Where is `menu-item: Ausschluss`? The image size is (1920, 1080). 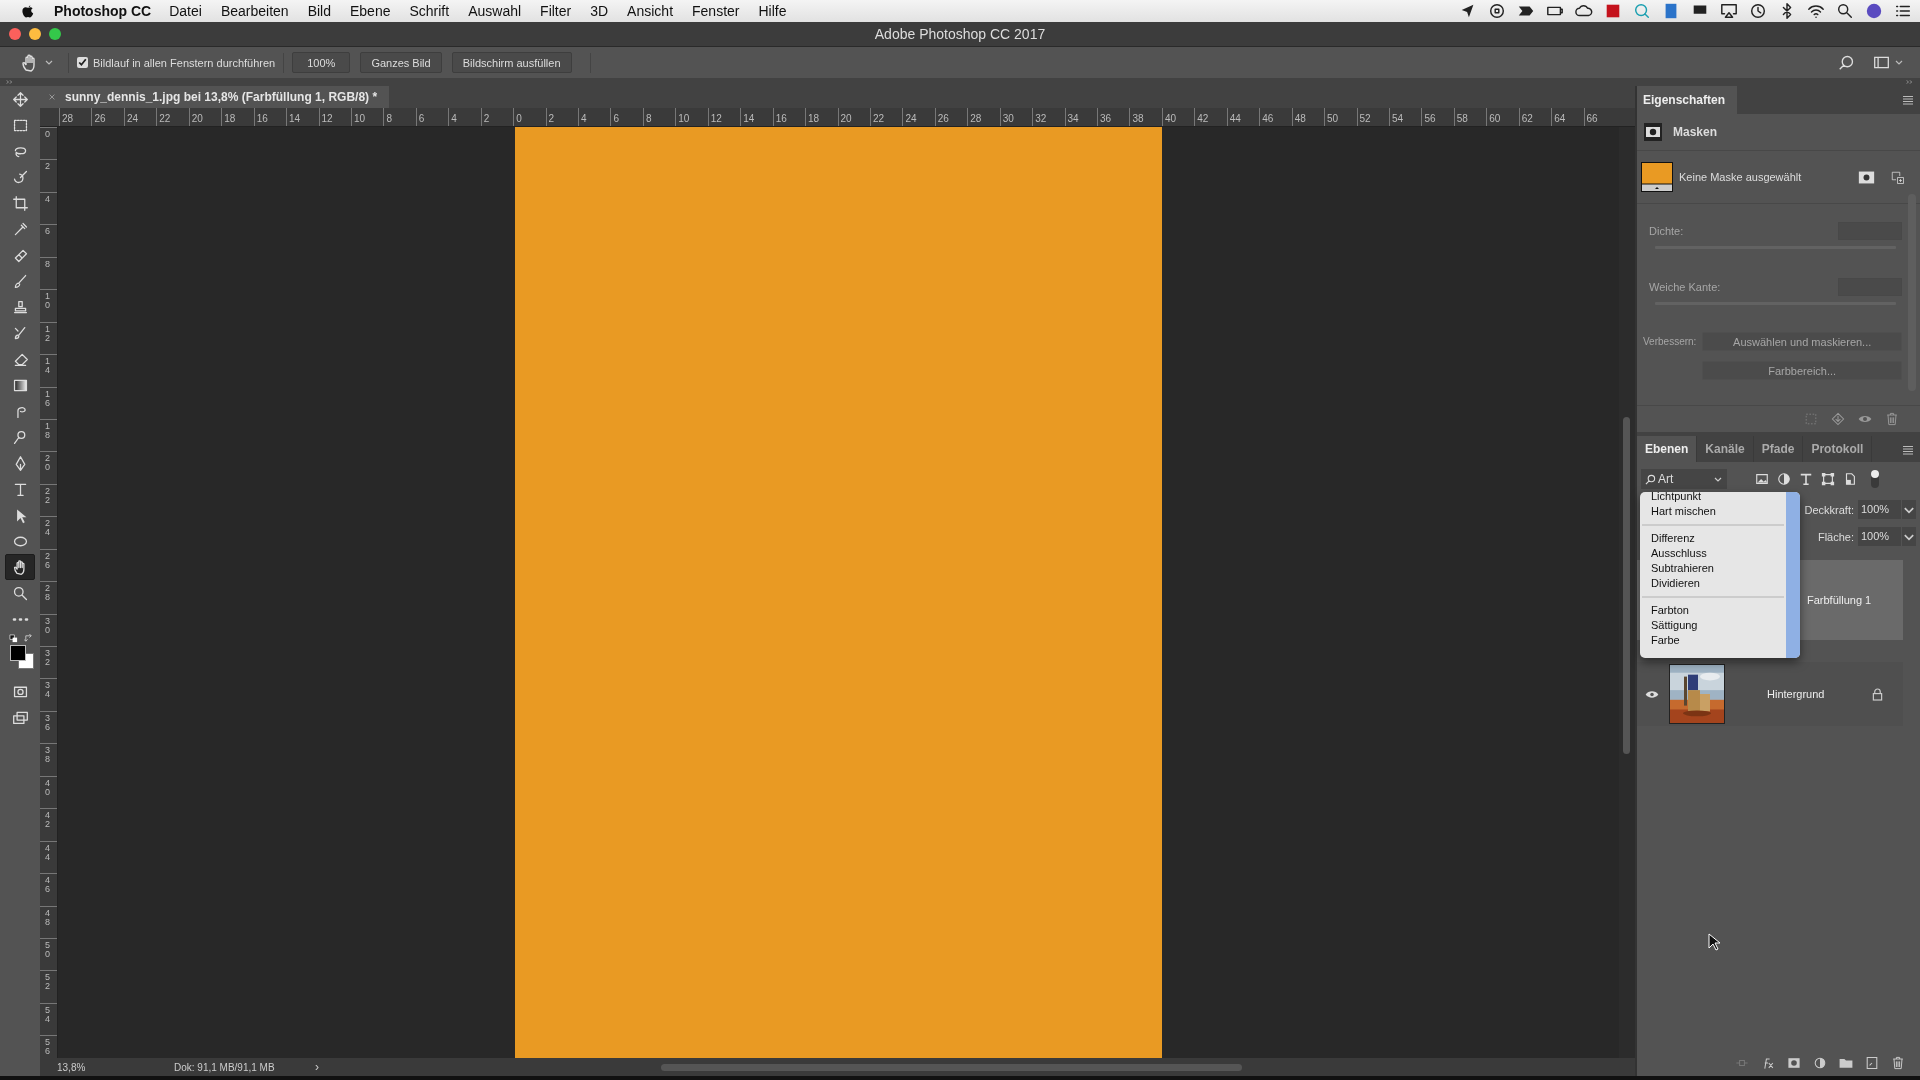
menu-item: Ausschluss is located at coordinates (1713, 554).